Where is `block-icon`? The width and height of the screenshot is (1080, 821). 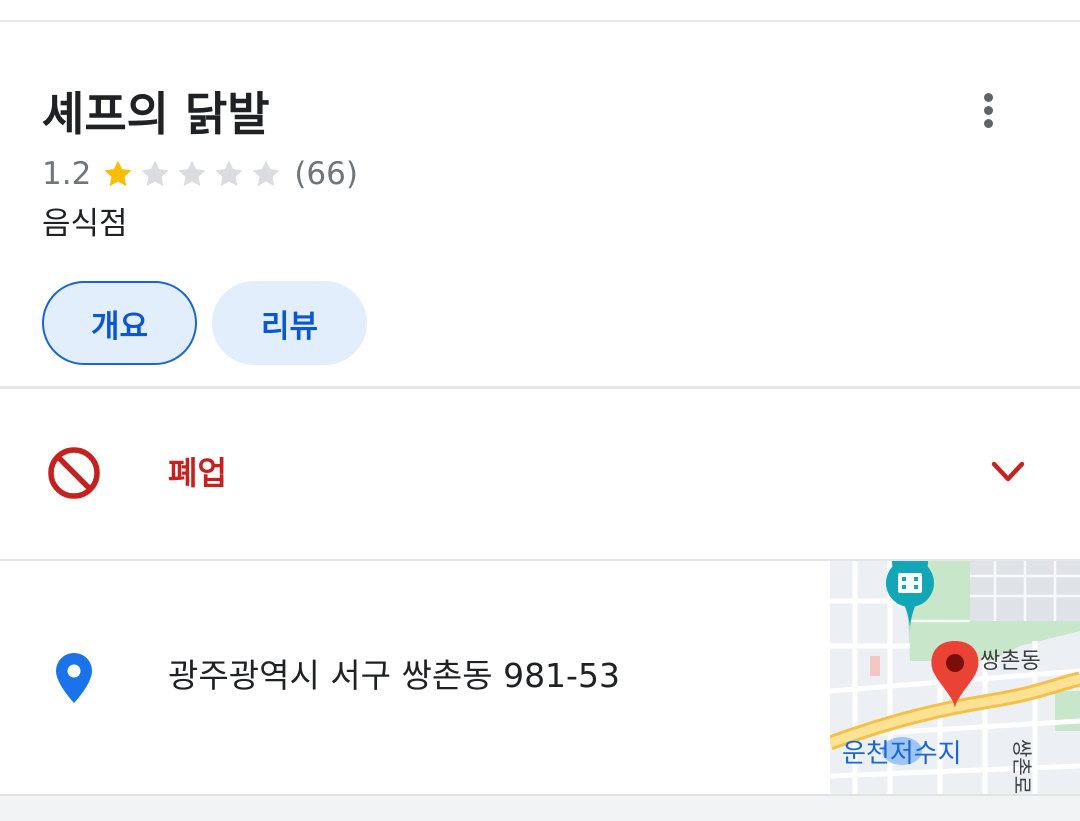 block-icon is located at coordinates (74, 473).